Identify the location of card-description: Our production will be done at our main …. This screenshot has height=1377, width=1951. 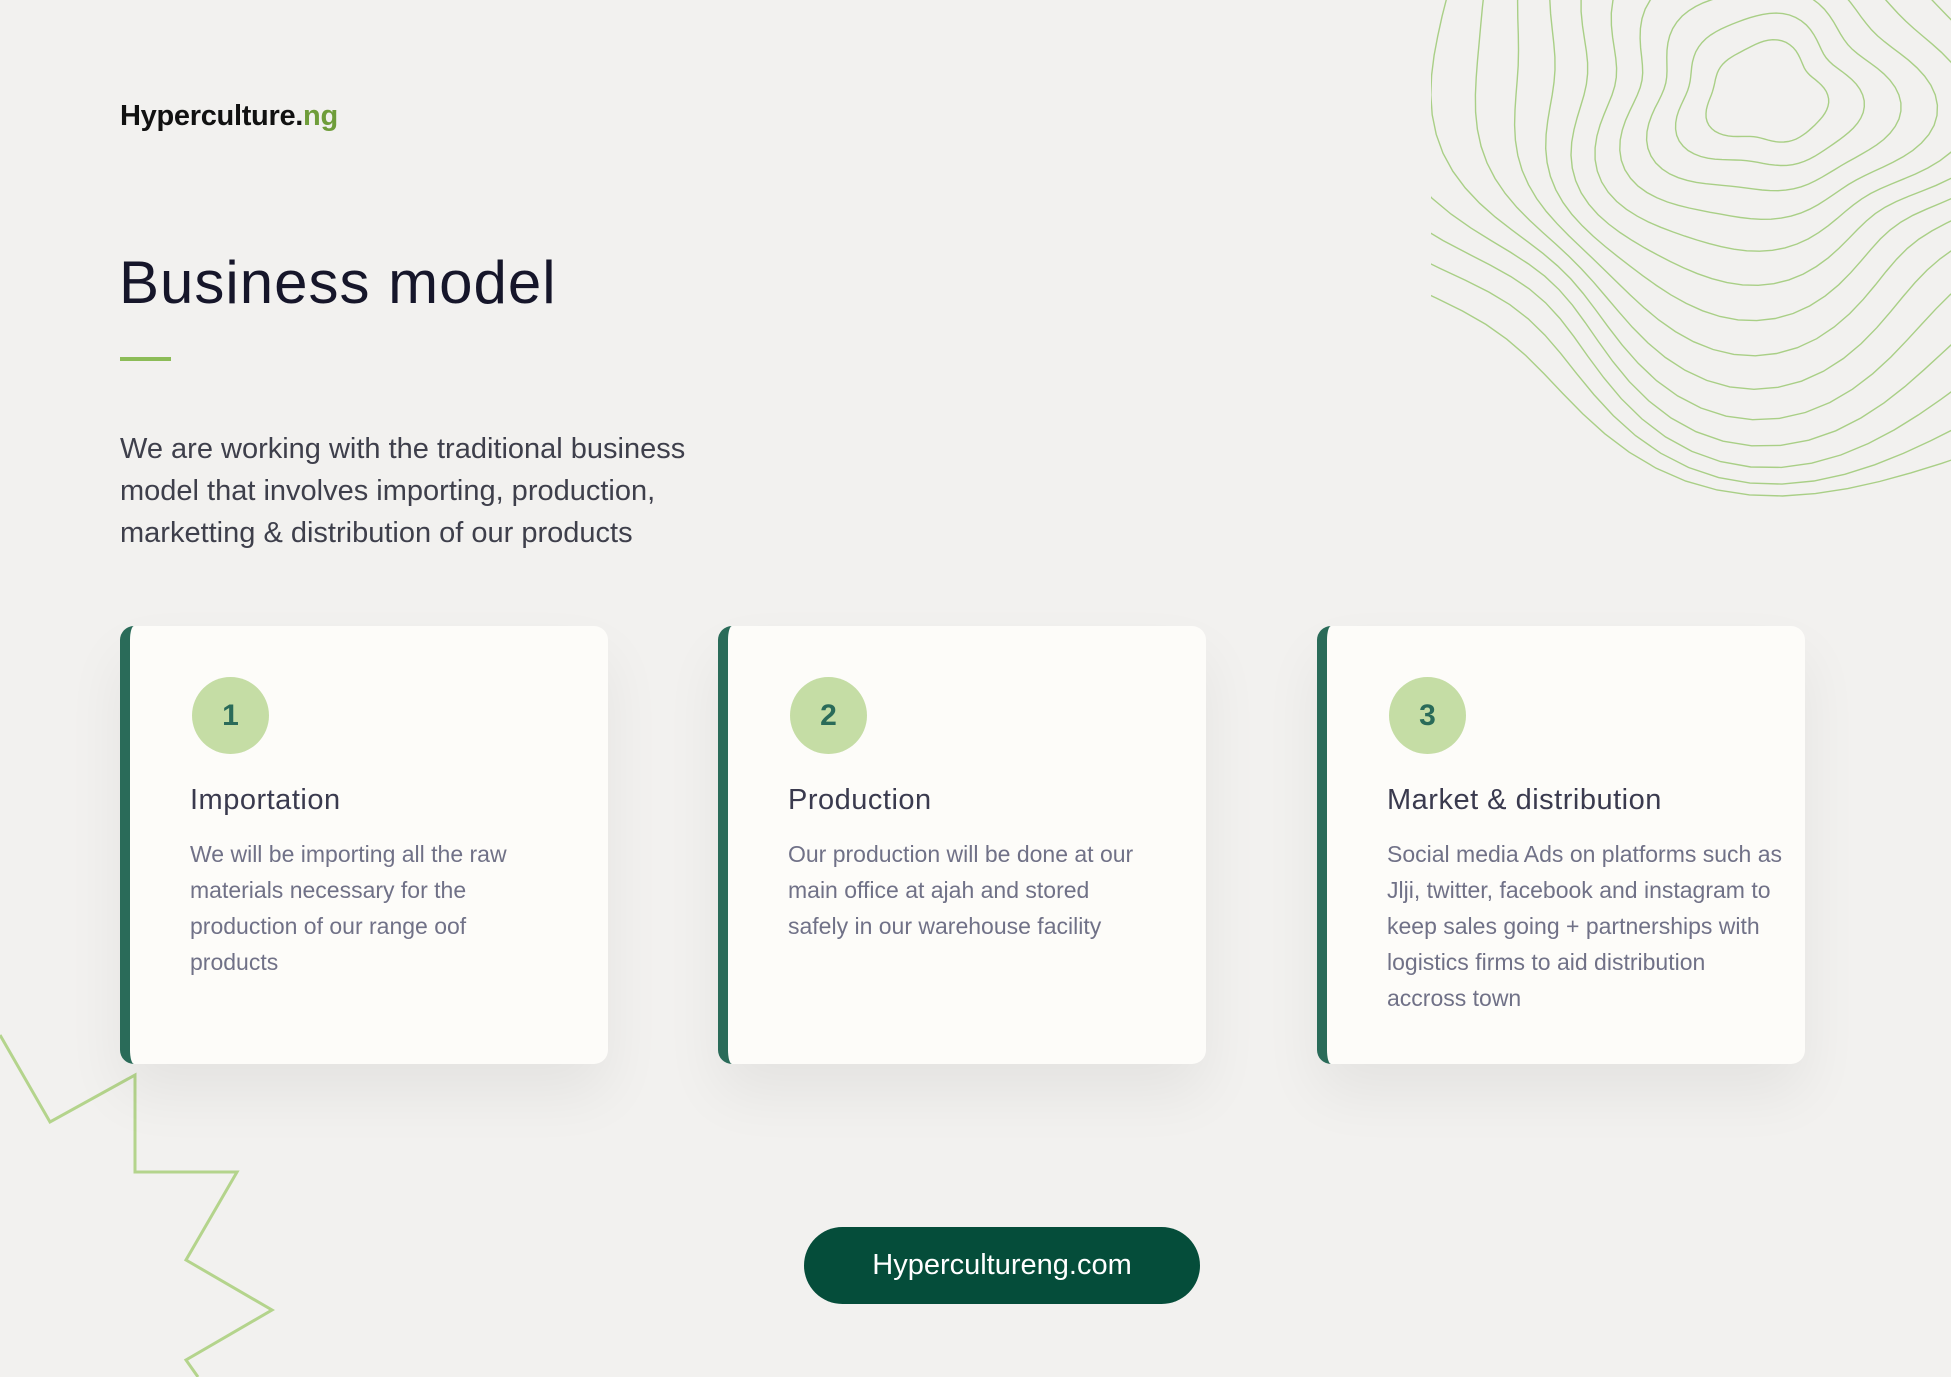
(961, 890).